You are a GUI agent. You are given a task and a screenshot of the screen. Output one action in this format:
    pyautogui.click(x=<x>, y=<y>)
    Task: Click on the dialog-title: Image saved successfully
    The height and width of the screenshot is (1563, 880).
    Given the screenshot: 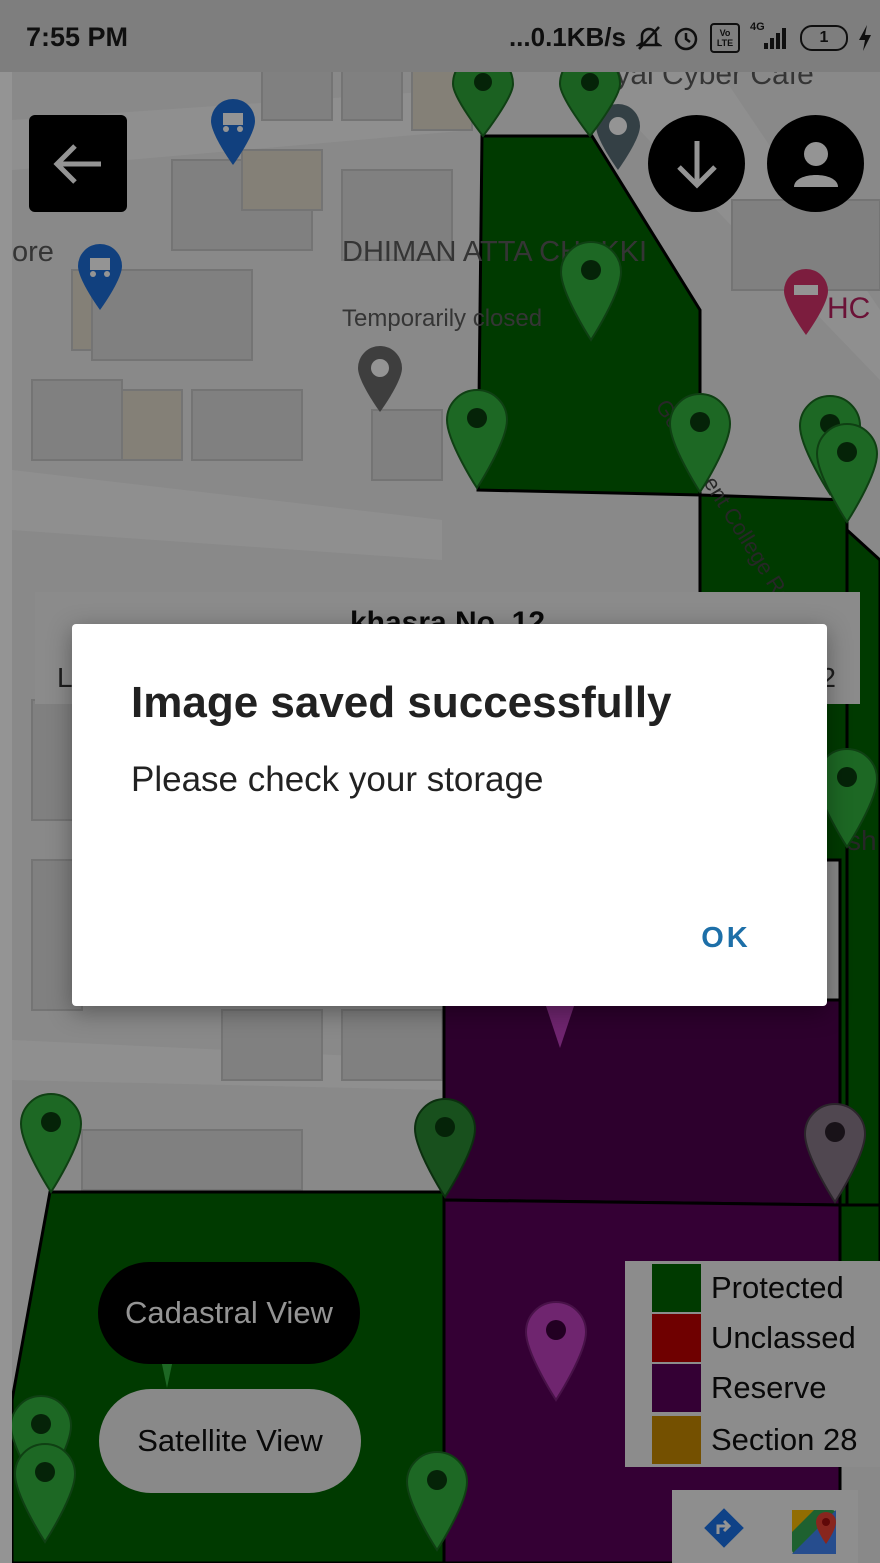 What is the action you would take?
    pyautogui.click(x=401, y=702)
    